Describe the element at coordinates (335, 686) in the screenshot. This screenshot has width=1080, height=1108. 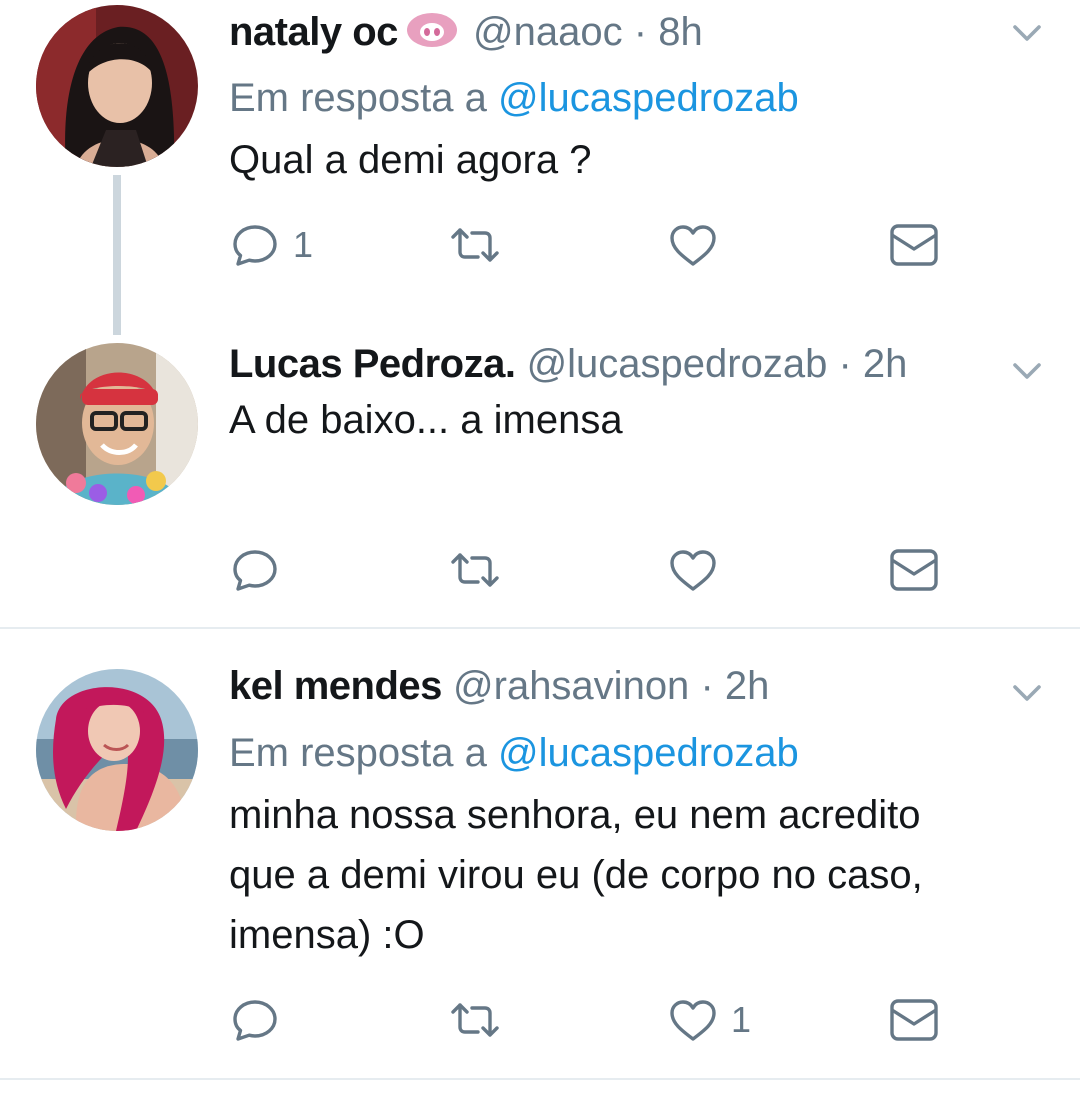
I see `display-name: kel mendes` at that location.